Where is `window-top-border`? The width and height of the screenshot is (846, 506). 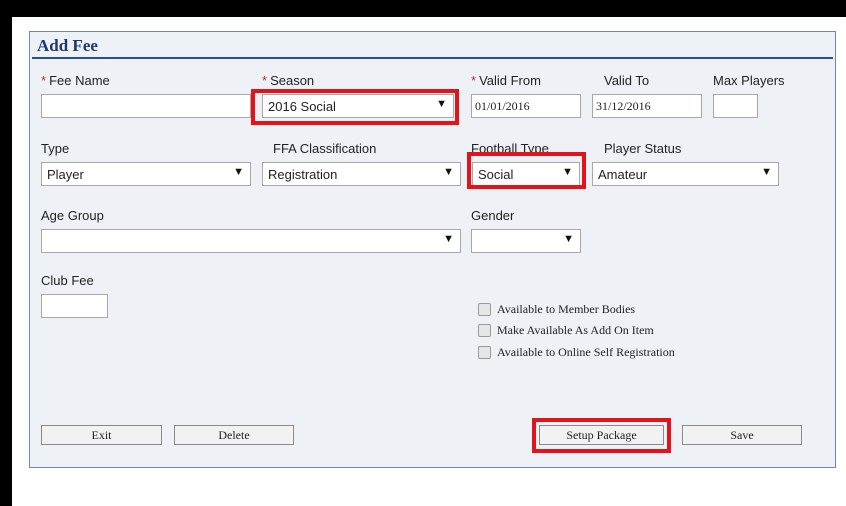
window-top-border is located at coordinates (423, 8).